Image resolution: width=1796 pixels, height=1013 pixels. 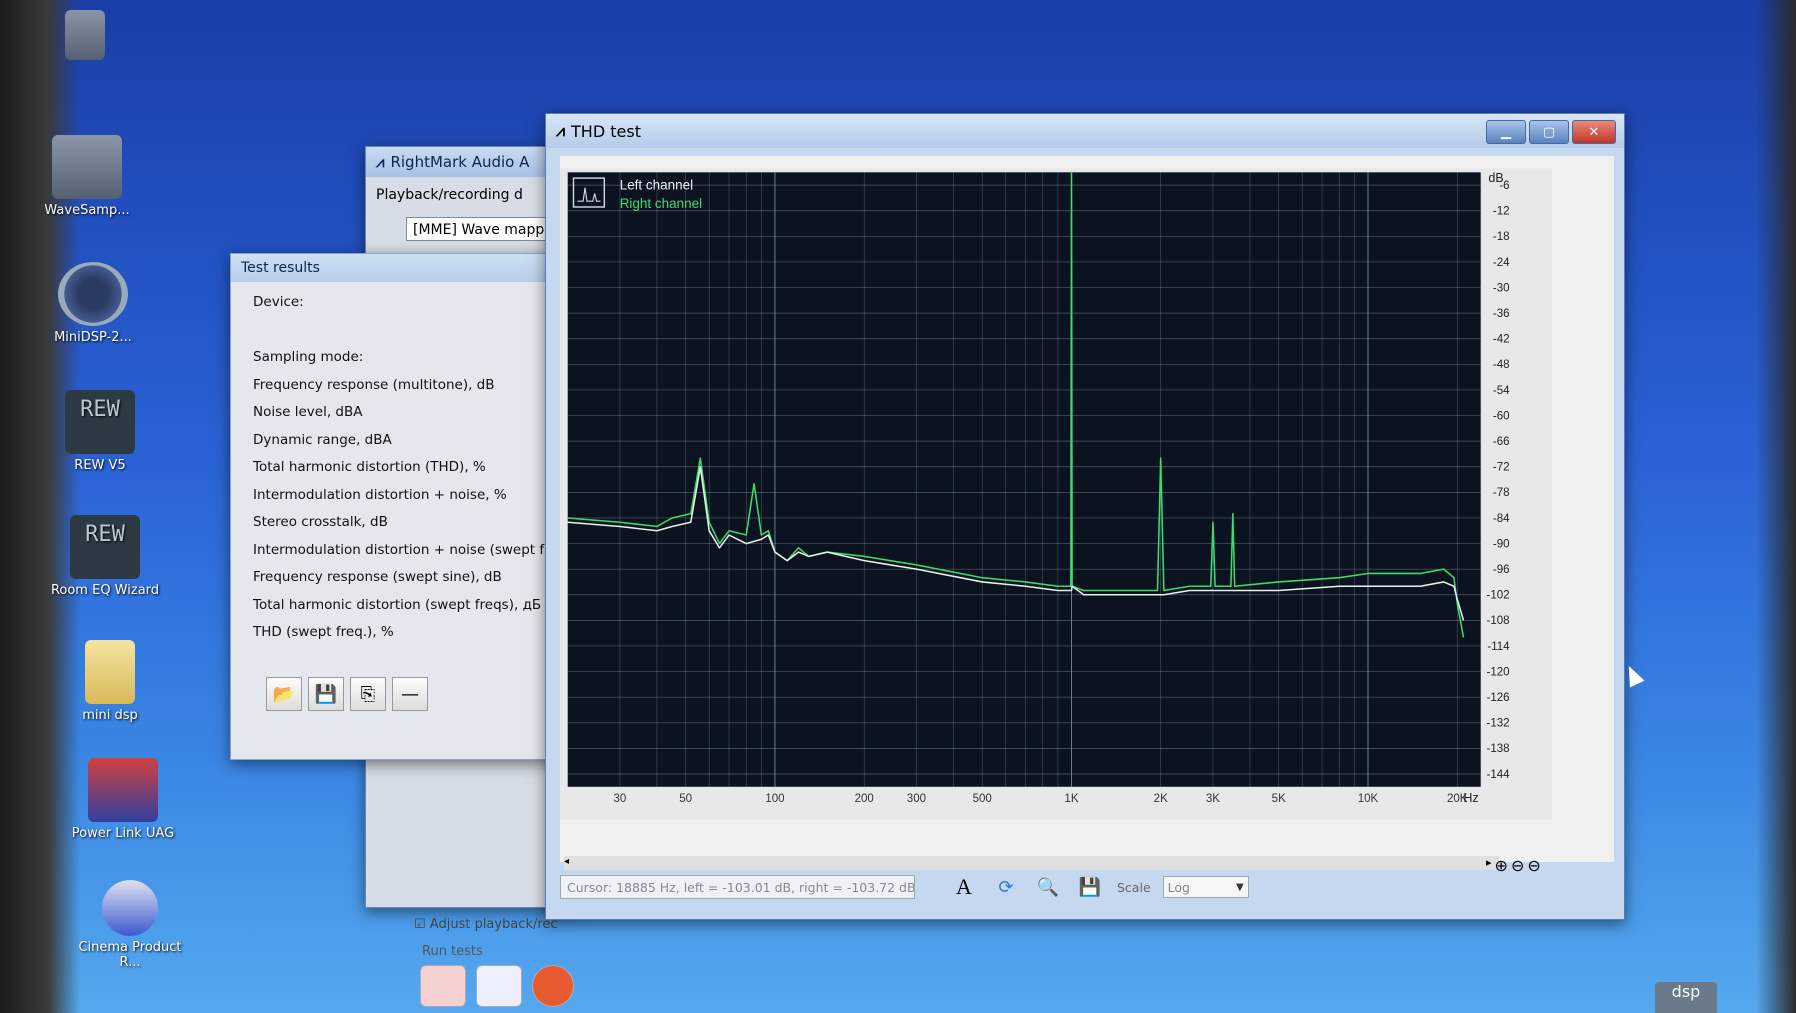 I want to click on result-imd: Intermodulation distortion + noise, %, so click(x=380, y=494).